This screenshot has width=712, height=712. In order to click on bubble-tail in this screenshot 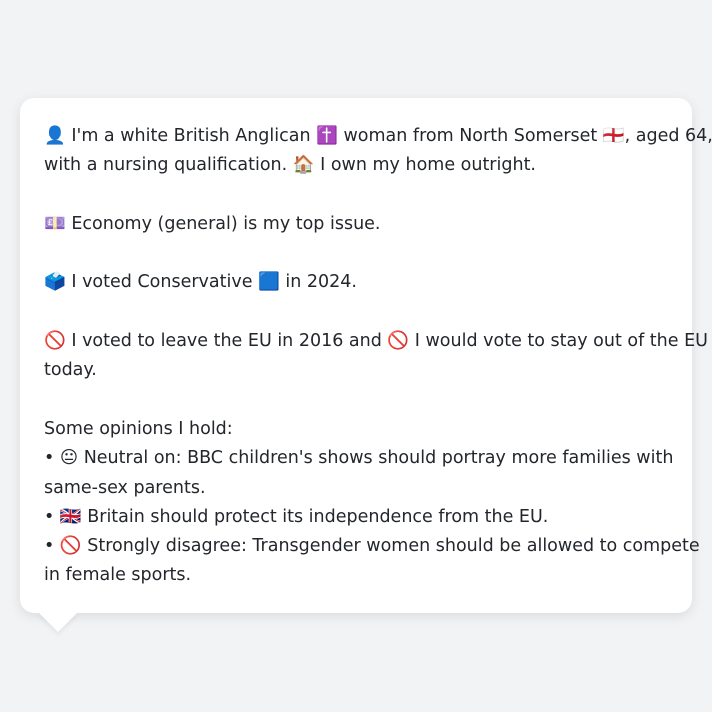, I will do `click(58, 622)`.